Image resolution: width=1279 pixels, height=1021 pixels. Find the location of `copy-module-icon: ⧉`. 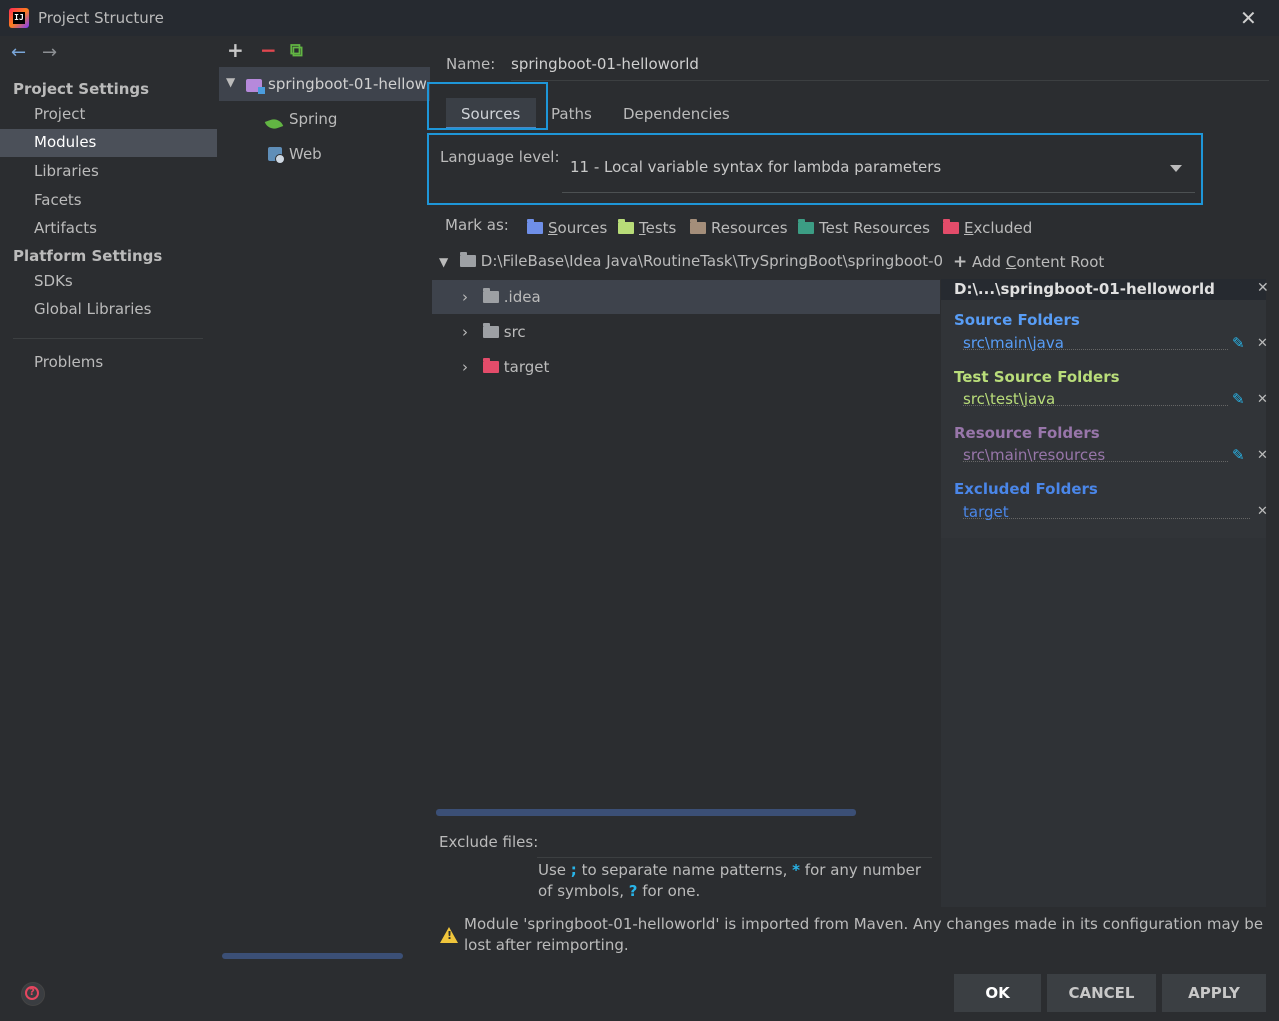

copy-module-icon: ⧉ is located at coordinates (296, 50).